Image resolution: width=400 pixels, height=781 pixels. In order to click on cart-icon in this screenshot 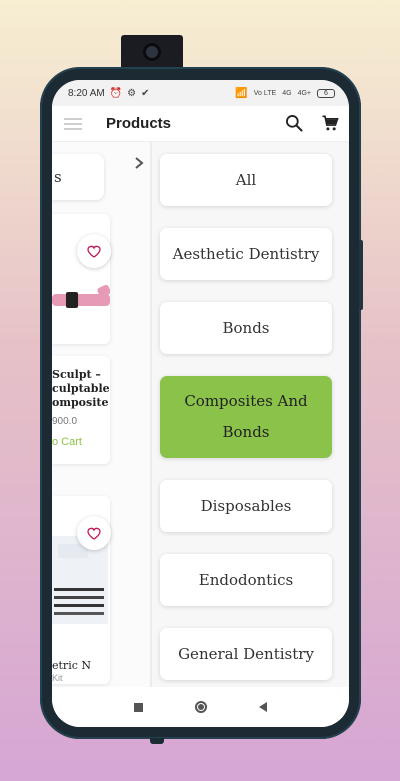, I will do `click(330, 123)`.